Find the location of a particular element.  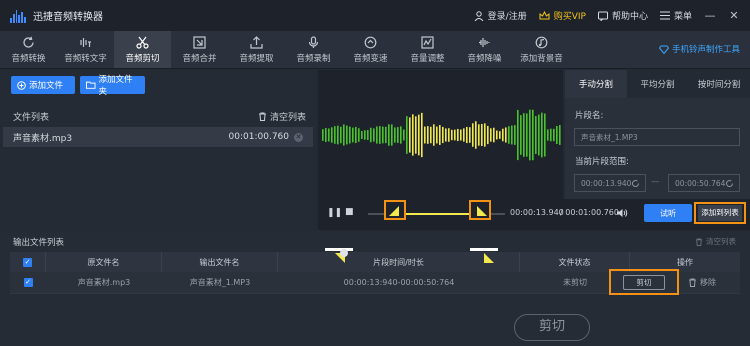

tool-noise-reduction: 音频降噪 is located at coordinates (484, 49).